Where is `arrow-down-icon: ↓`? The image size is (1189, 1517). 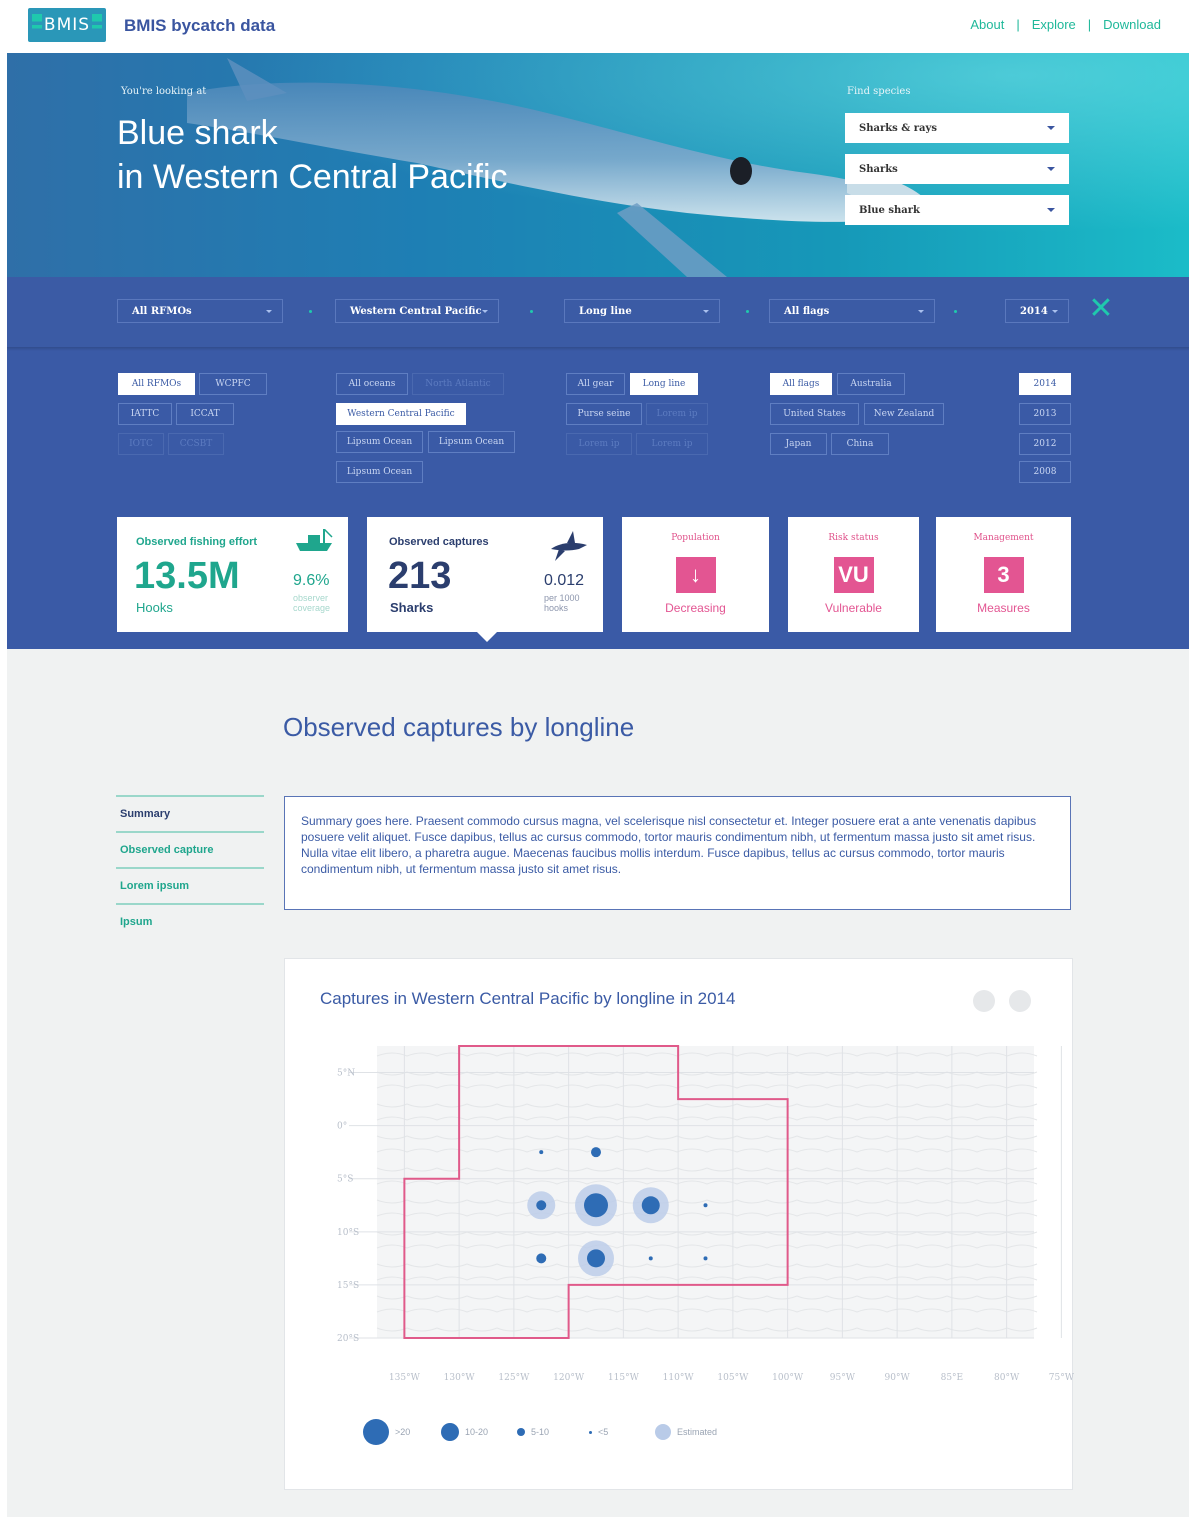
arrow-down-icon: ↓ is located at coordinates (695, 575).